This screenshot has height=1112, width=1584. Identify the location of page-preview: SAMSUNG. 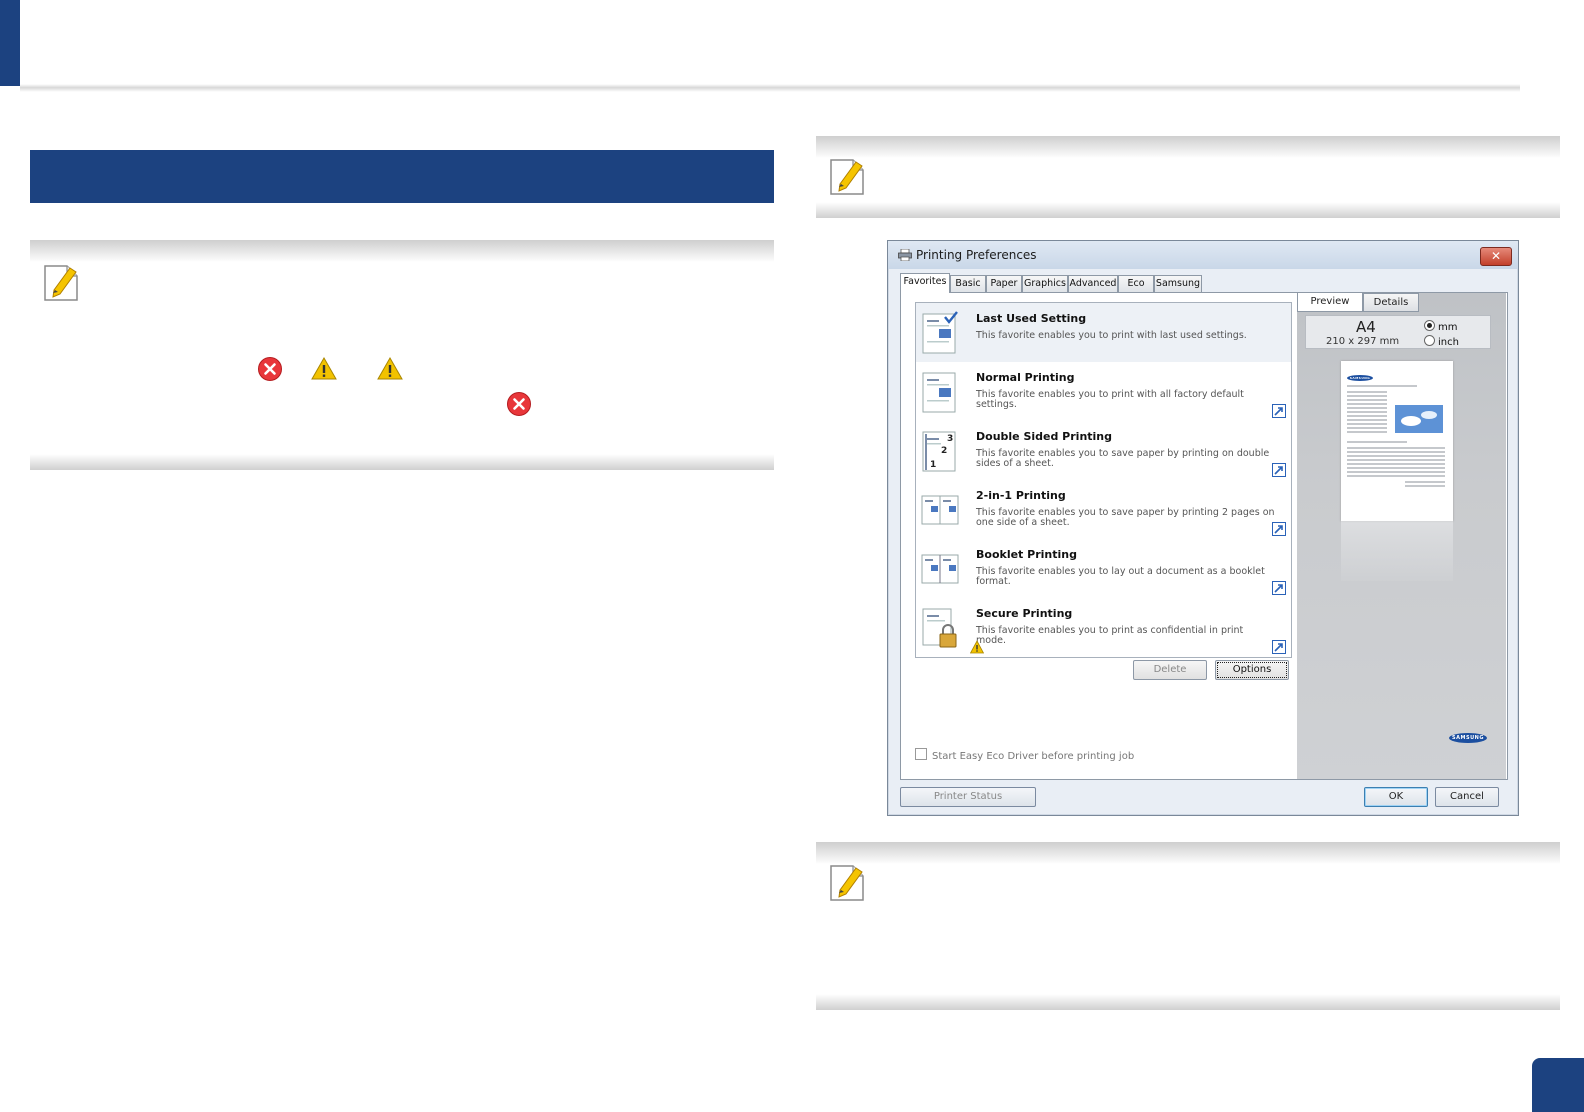
(1397, 441).